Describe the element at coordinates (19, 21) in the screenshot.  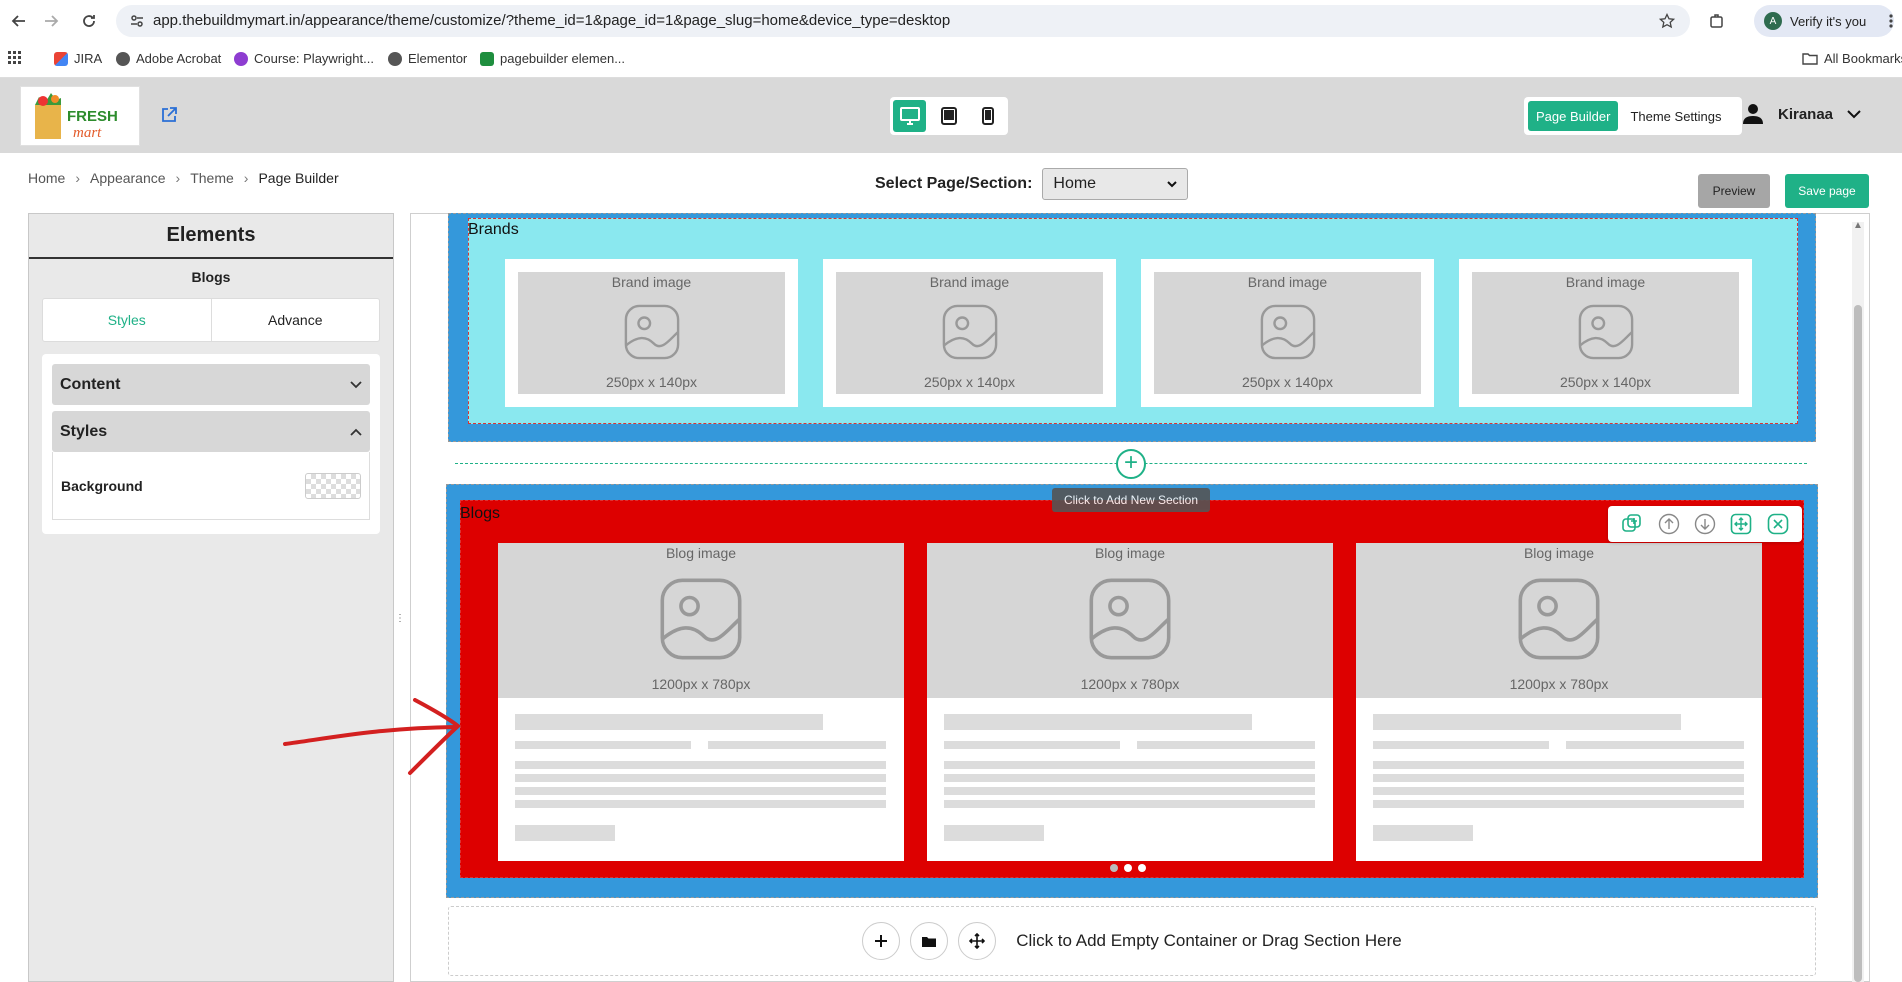
I see `back-icon` at that location.